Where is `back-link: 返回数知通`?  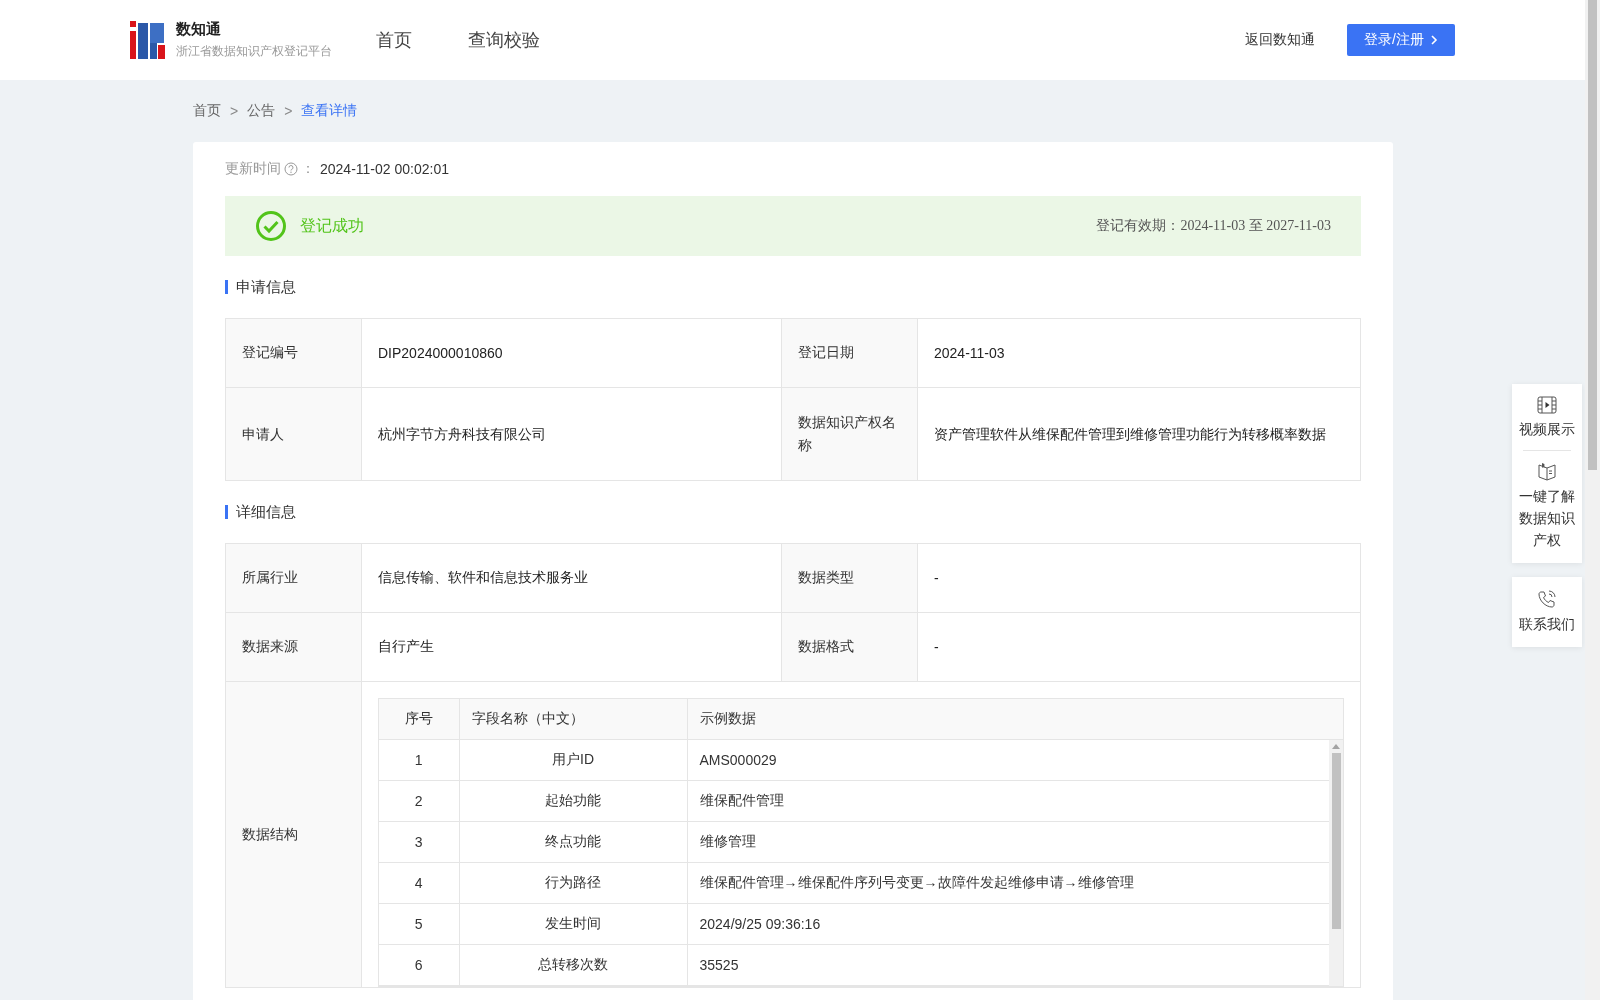 back-link: 返回数知通 is located at coordinates (1280, 40).